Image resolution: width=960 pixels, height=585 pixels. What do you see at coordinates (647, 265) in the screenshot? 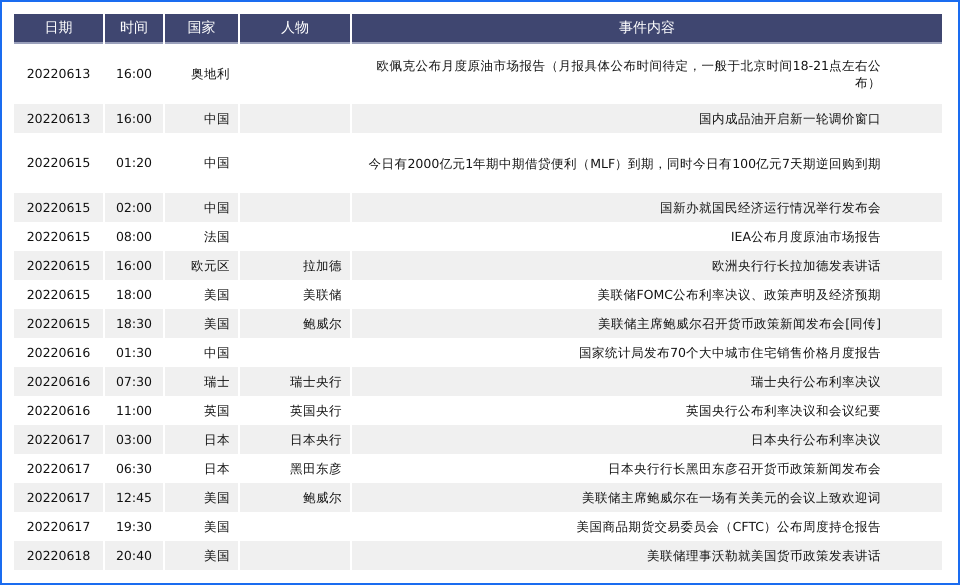
I see `table-cell: 欧洲央行行长拉加德发表讲话` at bounding box center [647, 265].